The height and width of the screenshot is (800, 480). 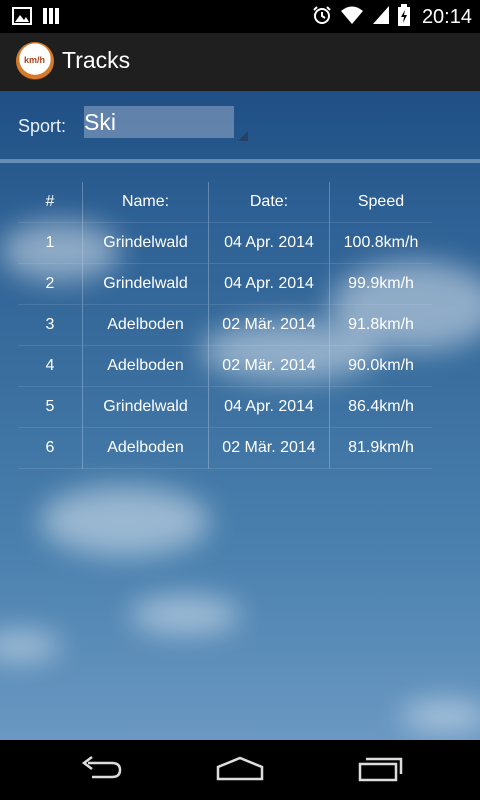 I want to click on signal-icon, so click(x=381, y=17).